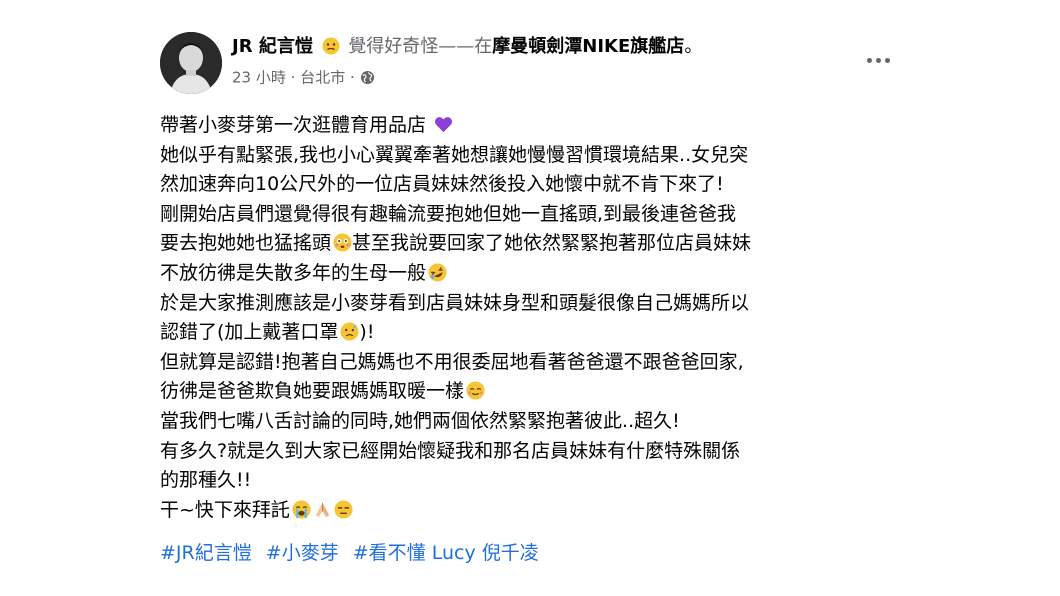  What do you see at coordinates (272, 46) in the screenshot?
I see `author-name: JR 紀言愷` at bounding box center [272, 46].